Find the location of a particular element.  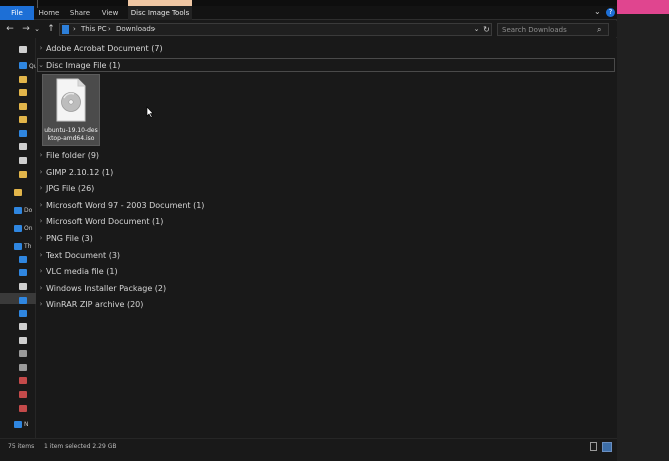

onedrive-icon is located at coordinates (18, 228).